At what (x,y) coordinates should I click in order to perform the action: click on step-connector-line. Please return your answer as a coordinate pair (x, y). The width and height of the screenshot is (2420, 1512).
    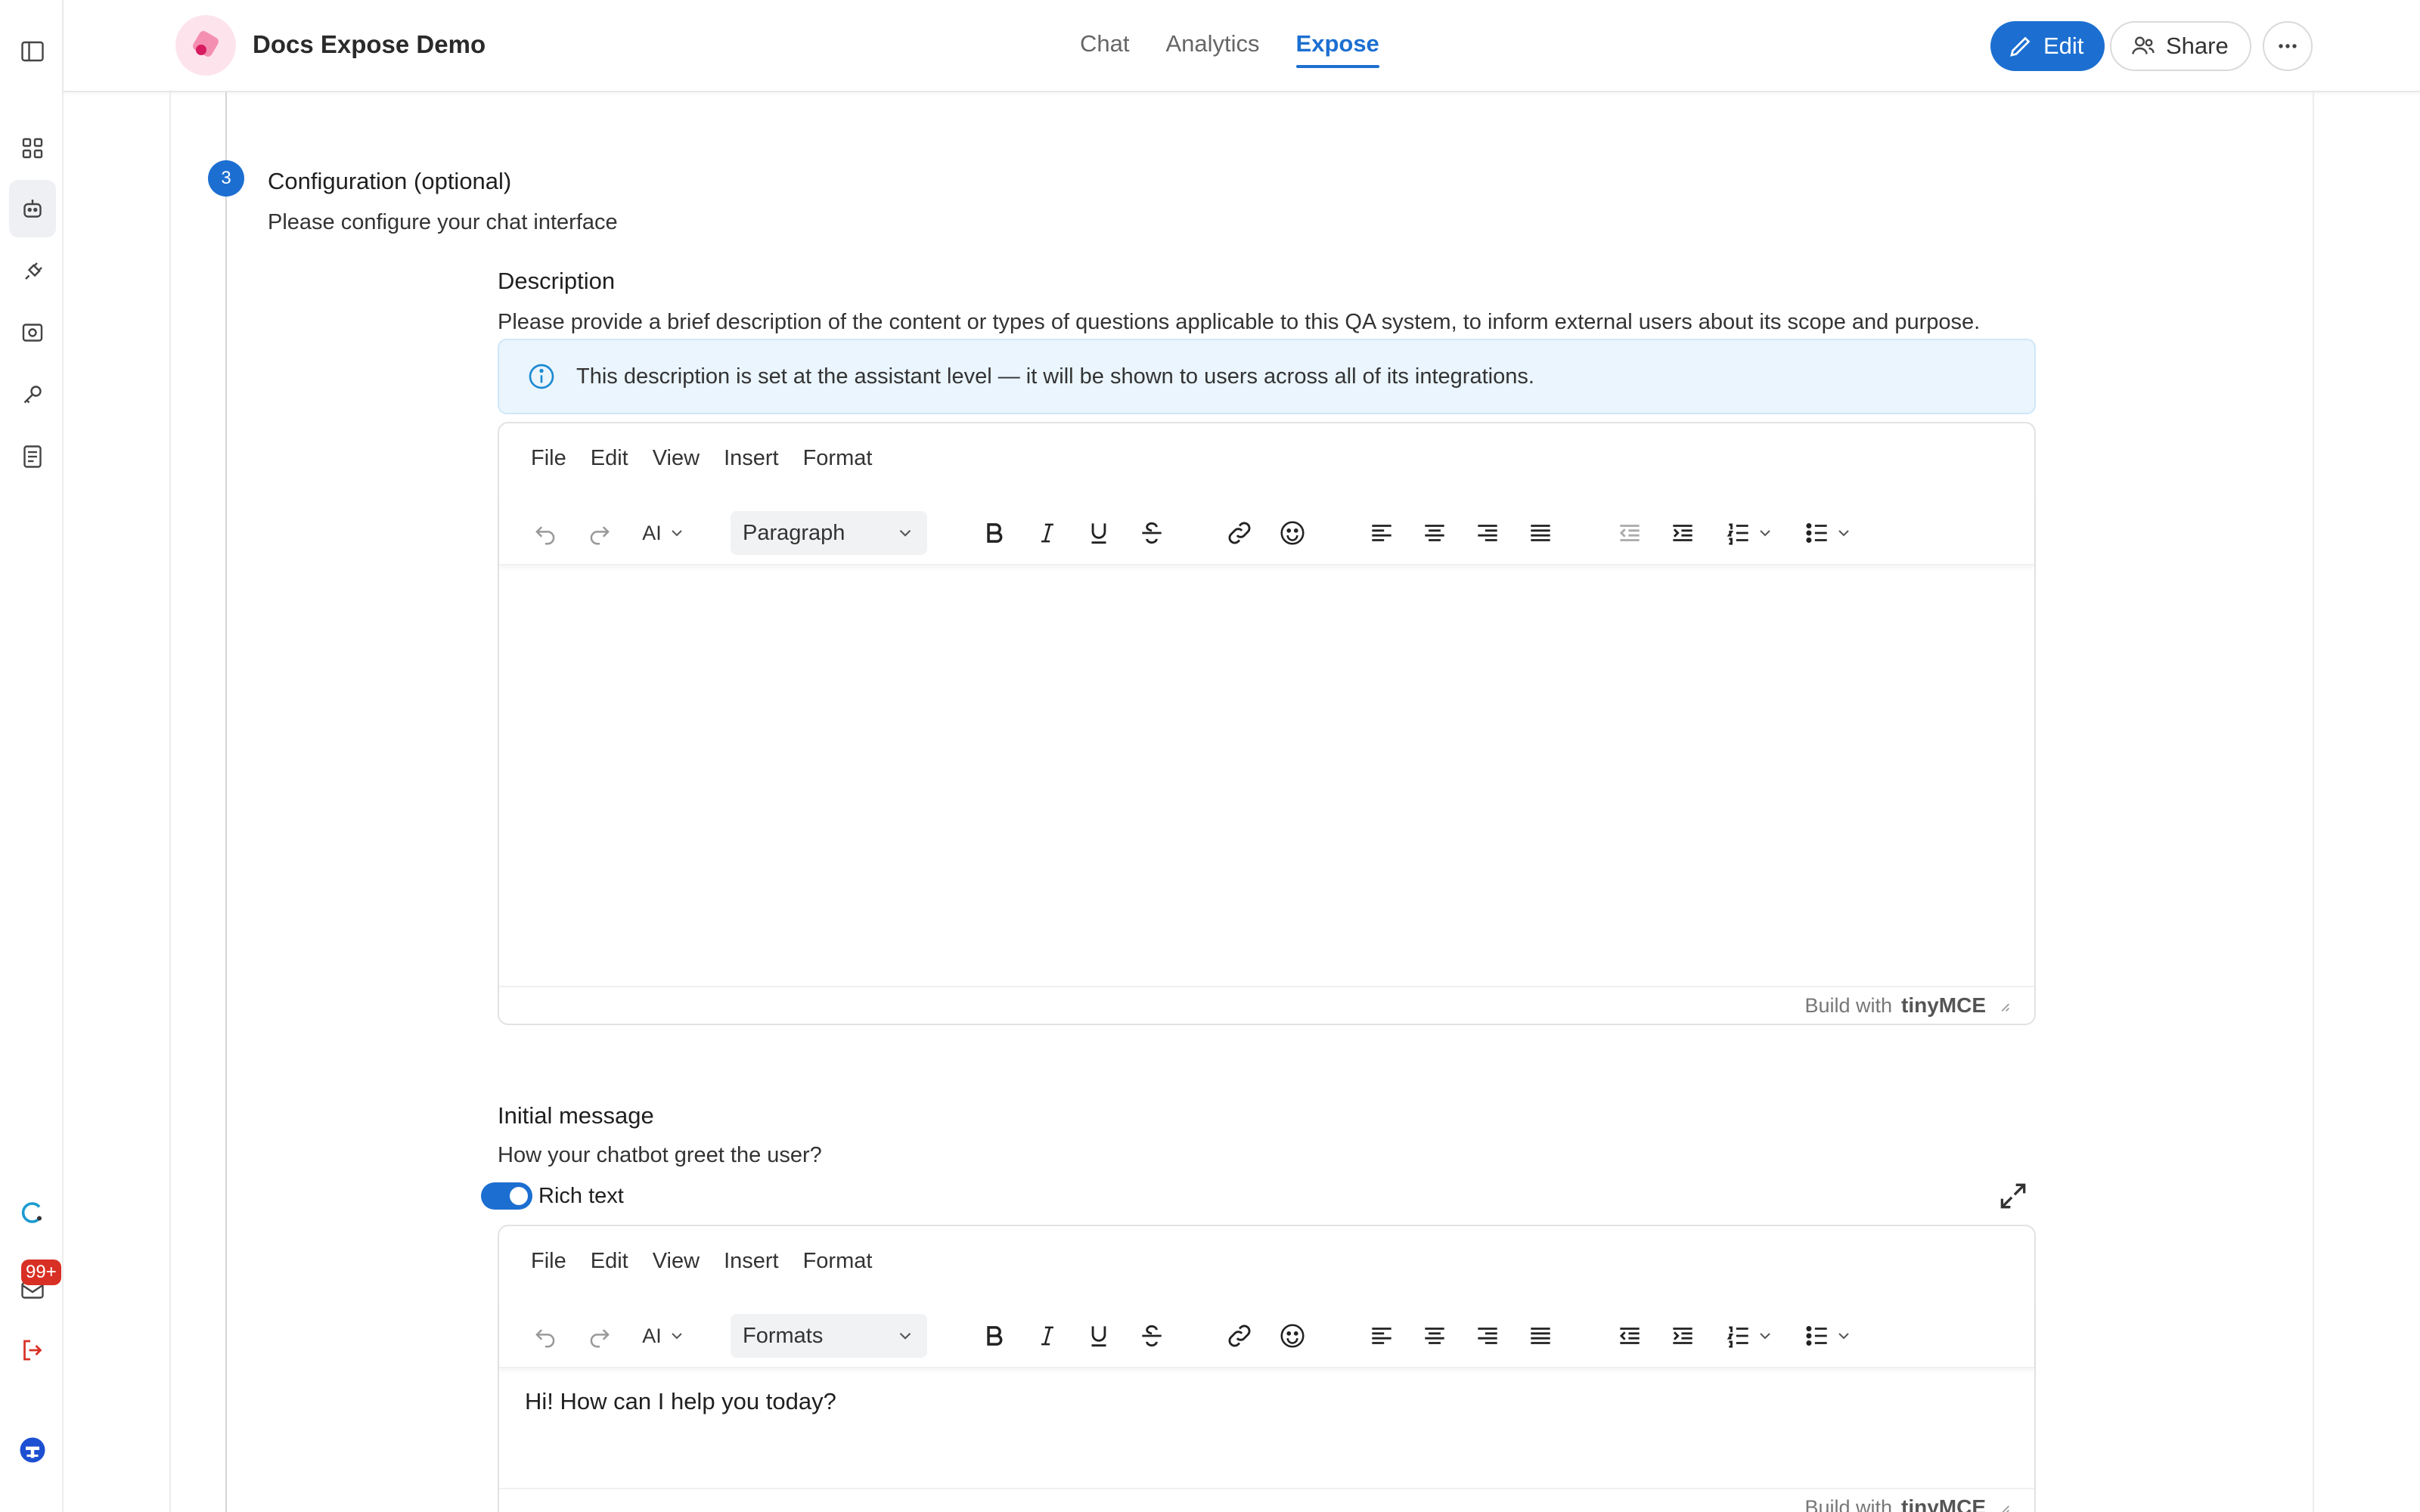
    Looking at the image, I should click on (226, 802).